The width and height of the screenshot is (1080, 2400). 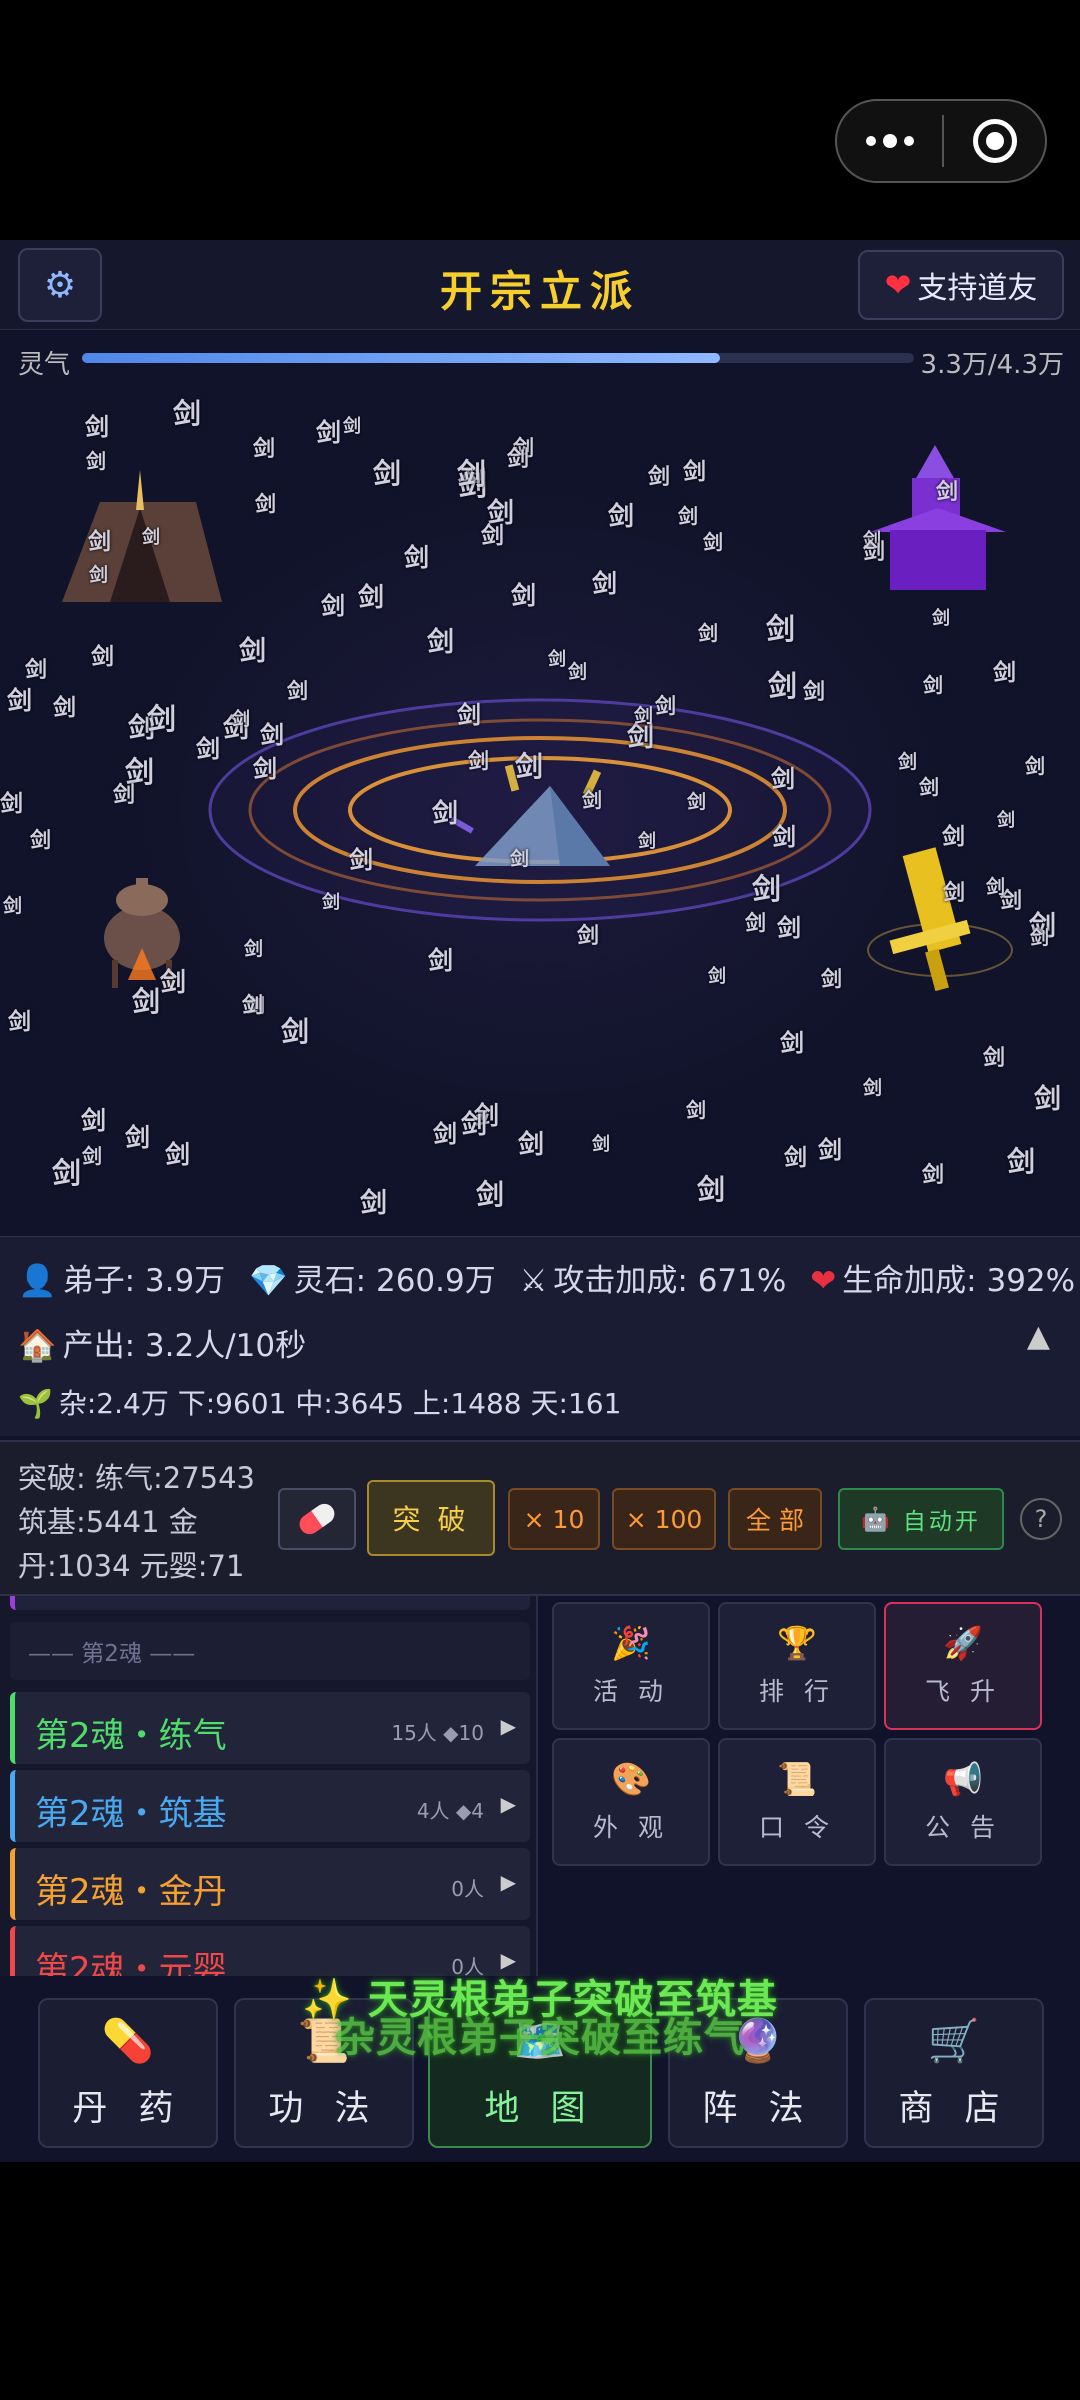 What do you see at coordinates (431, 1518) in the screenshot?
I see `breakthrough-button: 突 破` at bounding box center [431, 1518].